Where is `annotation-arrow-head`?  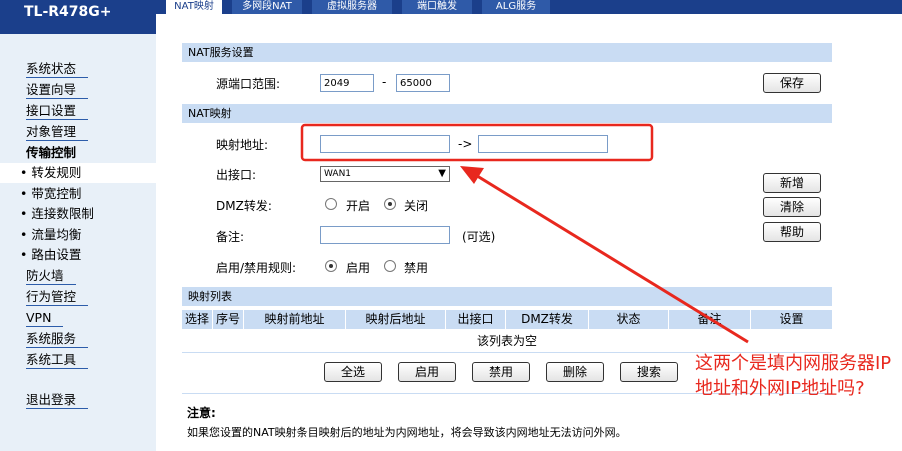 annotation-arrow-head is located at coordinates (472, 175).